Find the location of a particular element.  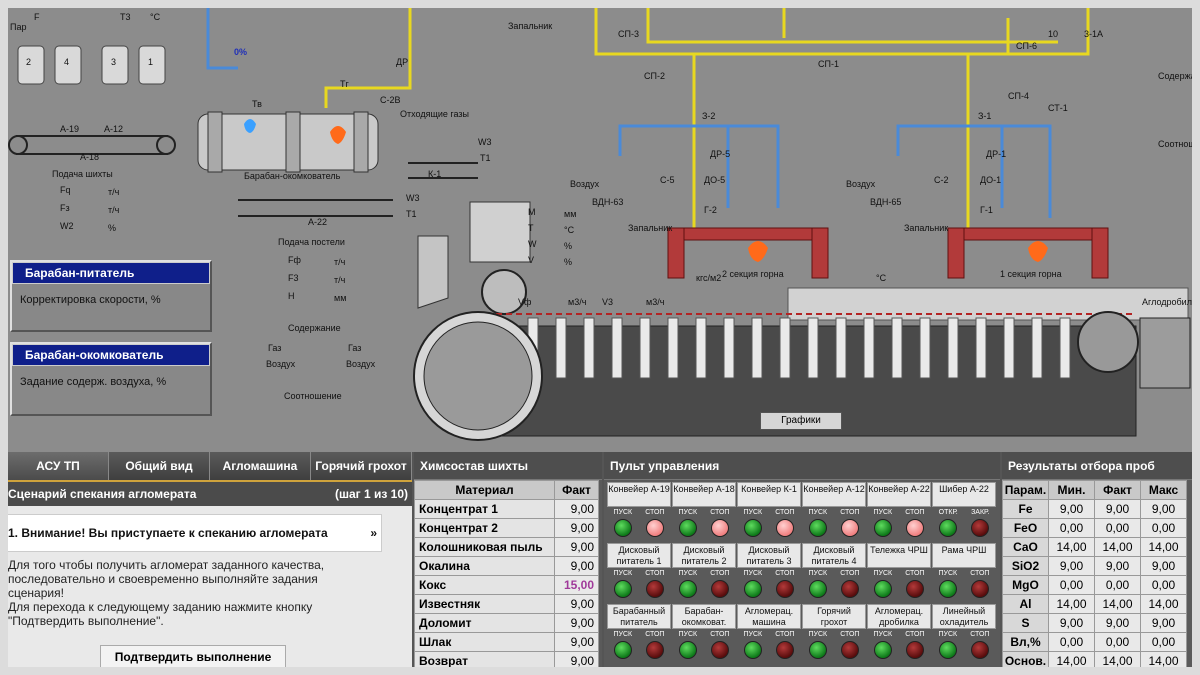

table-row: Возврат 9,00 is located at coordinates (506, 661).